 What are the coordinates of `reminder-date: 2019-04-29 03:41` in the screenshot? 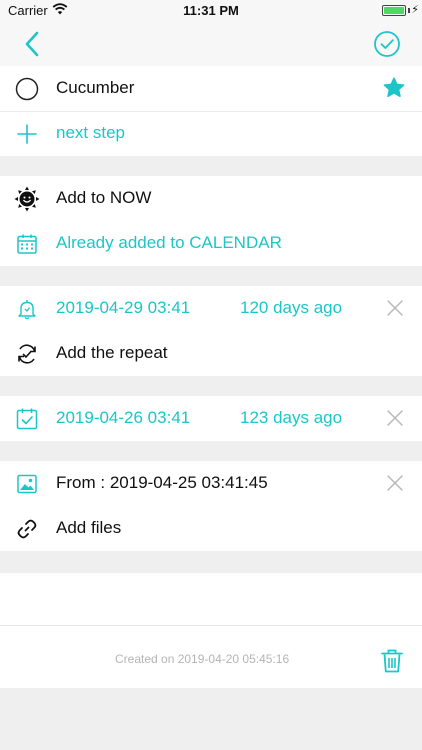 It's located at (123, 307).